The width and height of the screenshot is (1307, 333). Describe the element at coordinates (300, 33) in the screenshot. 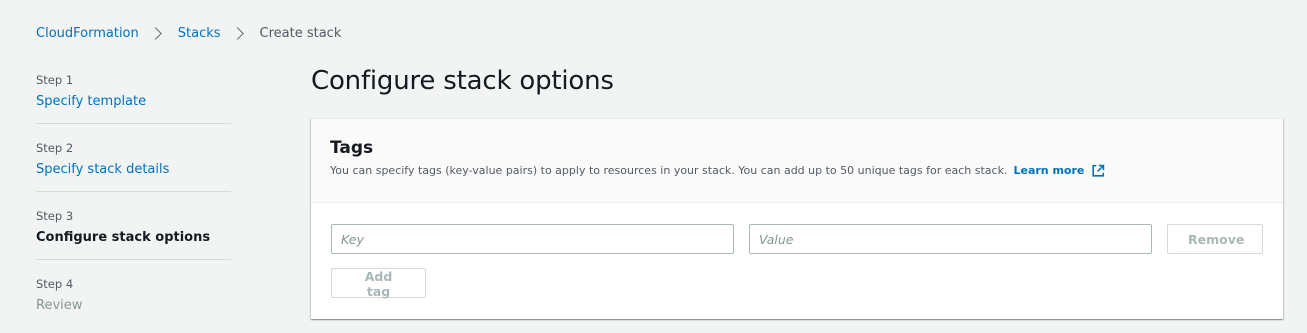

I see `breadcrumb-current: Create stack` at that location.